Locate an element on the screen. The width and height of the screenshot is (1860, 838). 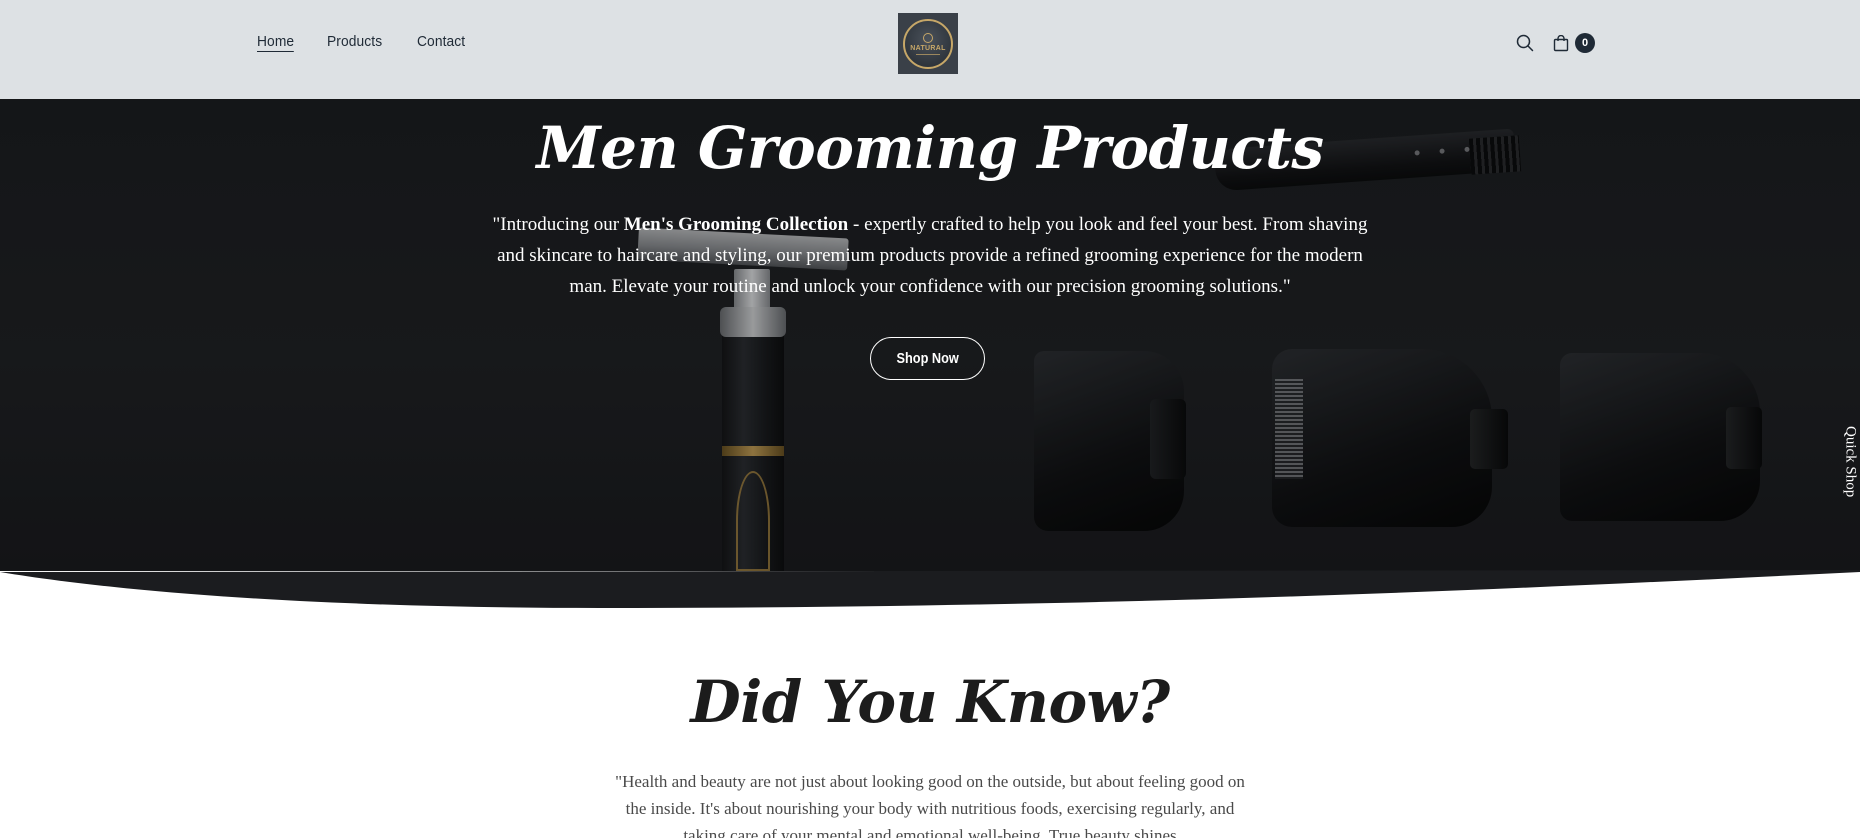
quick-shop-tab: Quick Shop is located at coordinates (1850, 462).